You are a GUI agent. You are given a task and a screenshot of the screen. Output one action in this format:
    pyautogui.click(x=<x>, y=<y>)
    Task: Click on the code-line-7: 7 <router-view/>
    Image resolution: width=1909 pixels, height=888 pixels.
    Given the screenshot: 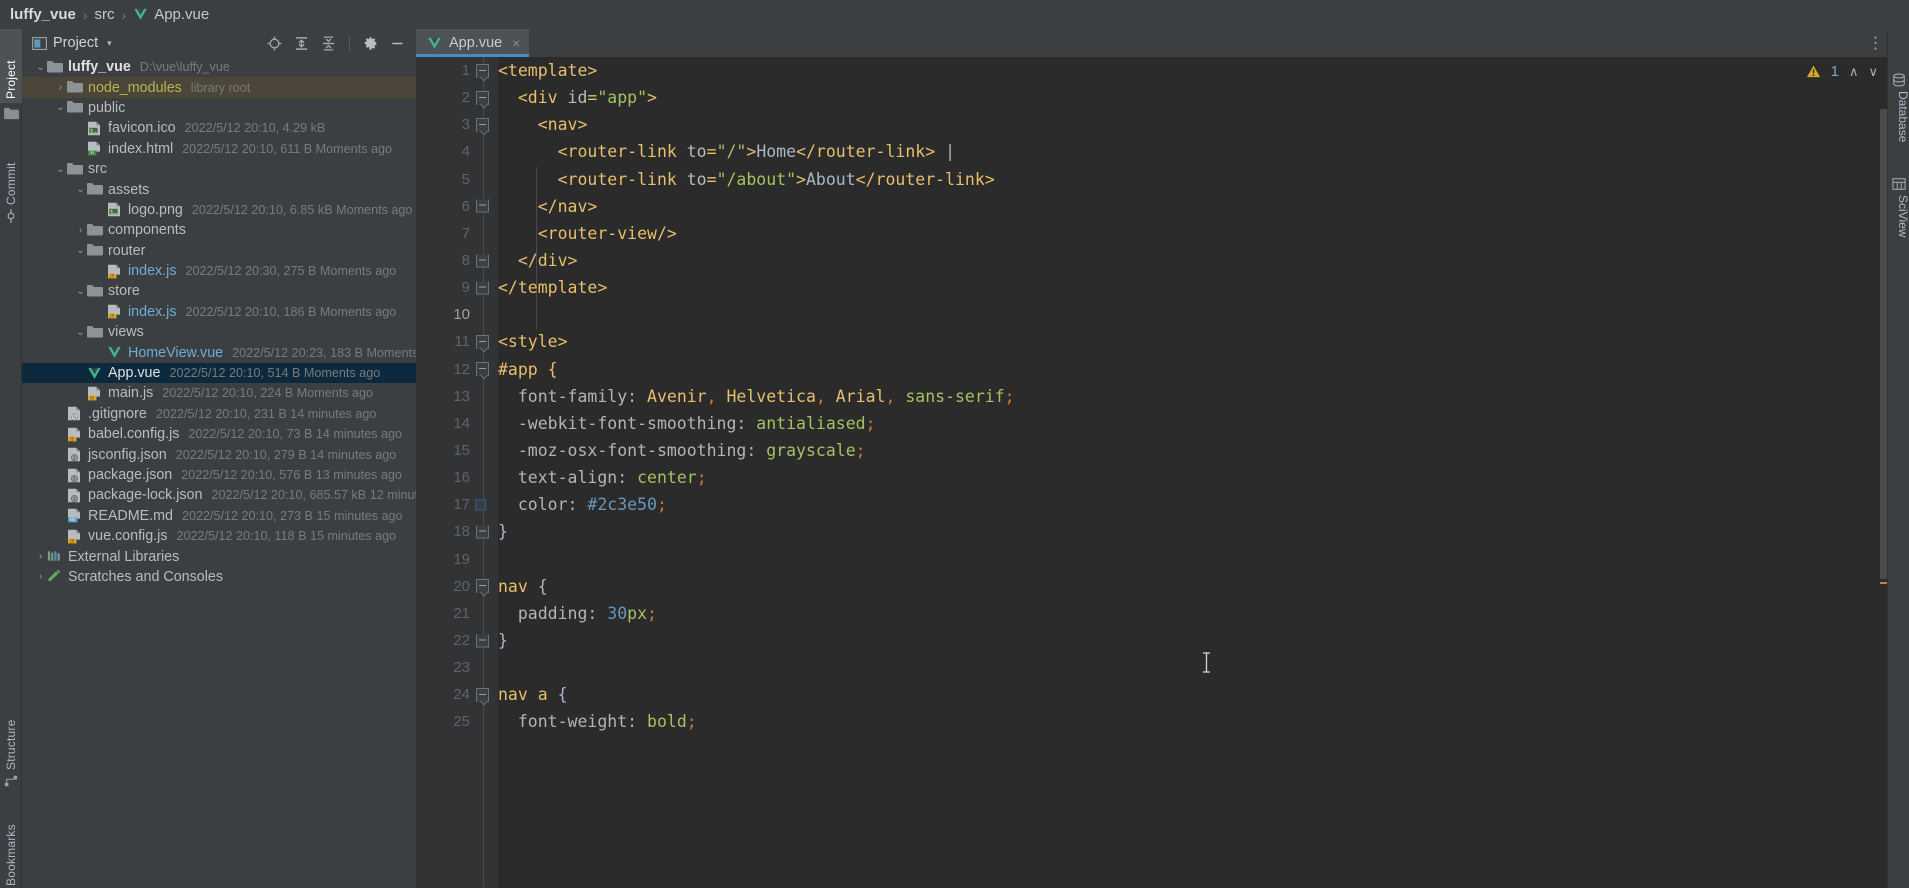 What is the action you would take?
    pyautogui.click(x=1153, y=233)
    